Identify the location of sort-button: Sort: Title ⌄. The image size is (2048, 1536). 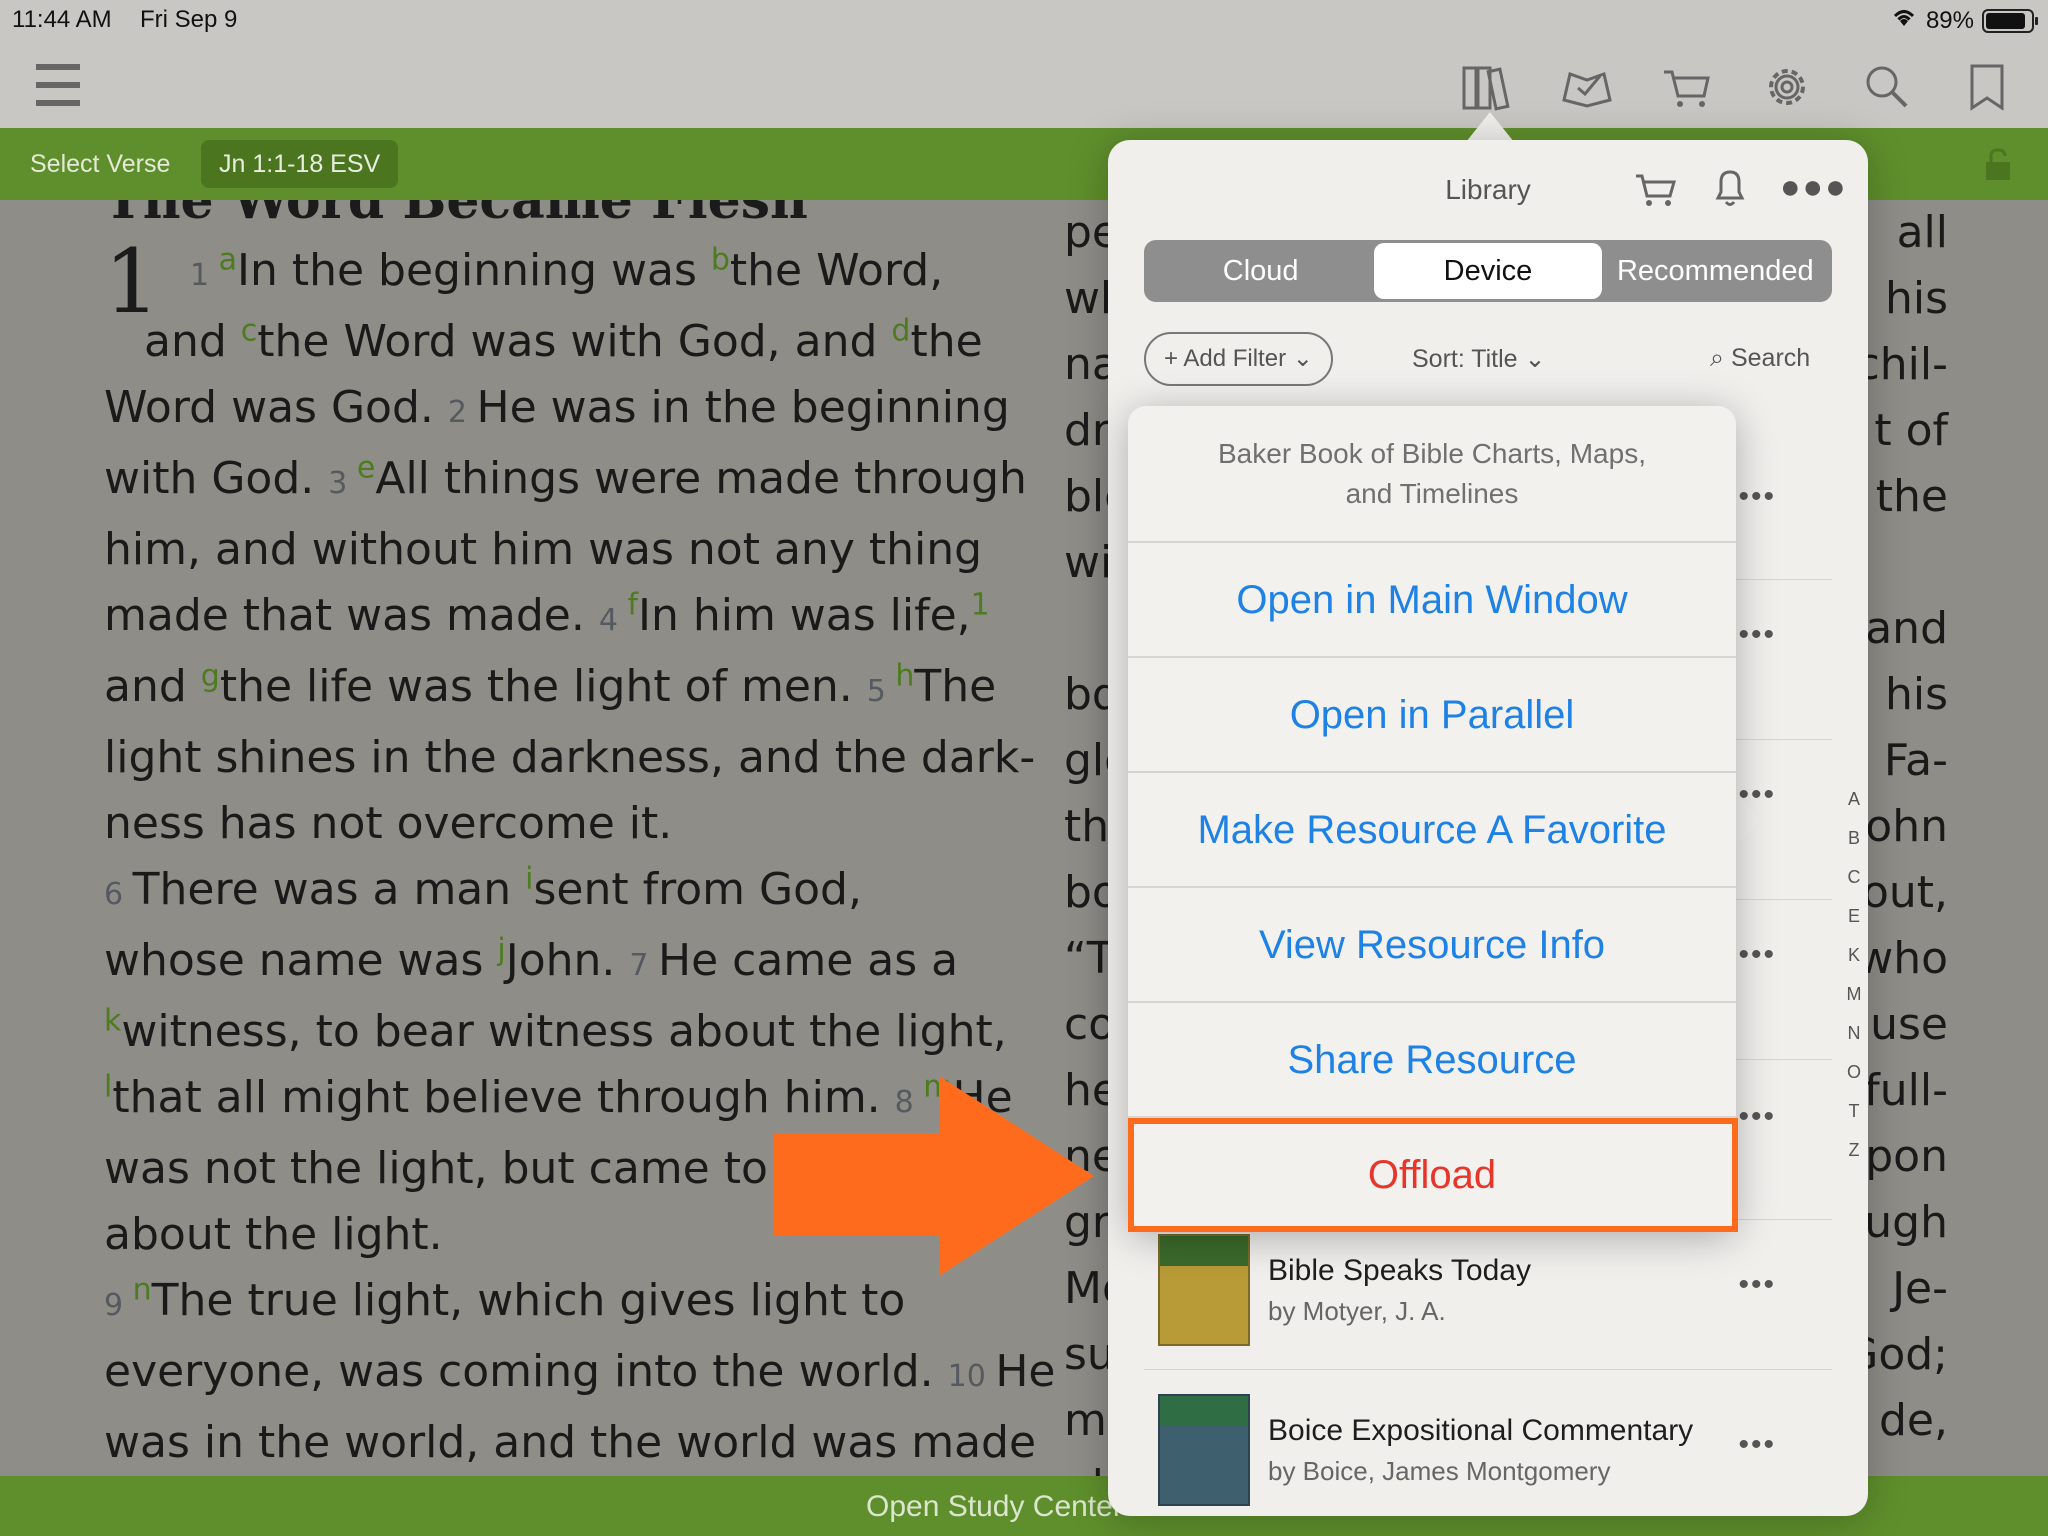
(1479, 359).